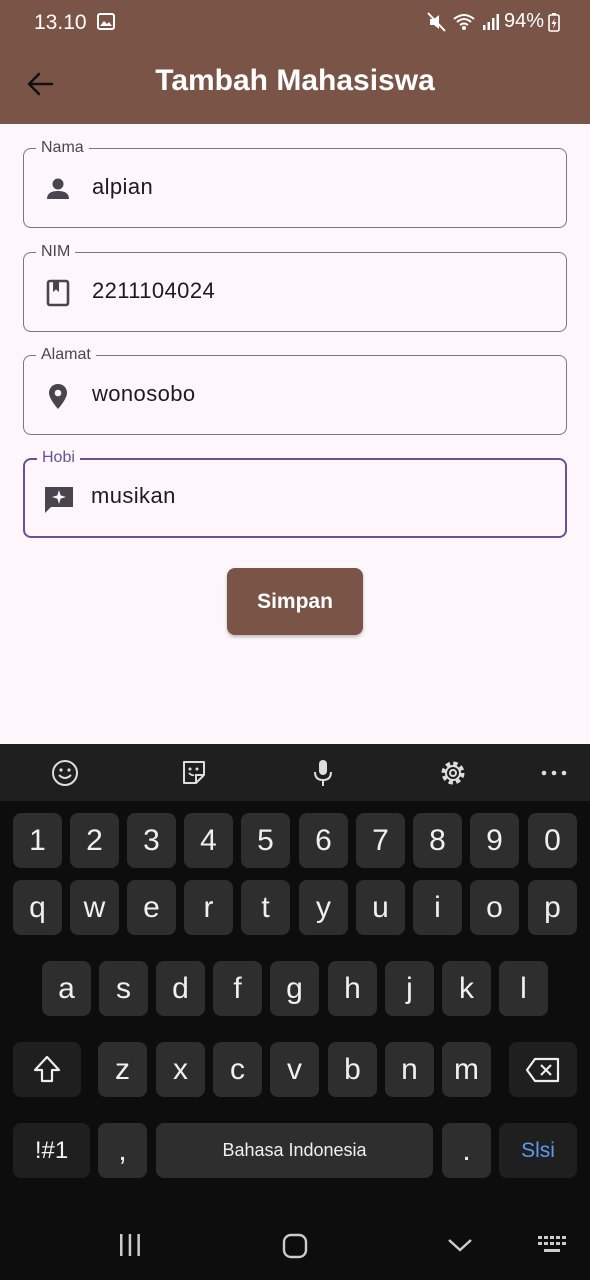 The height and width of the screenshot is (1280, 590). Describe the element at coordinates (552, 1245) in the screenshot. I see `keyboard-switch-icon` at that location.